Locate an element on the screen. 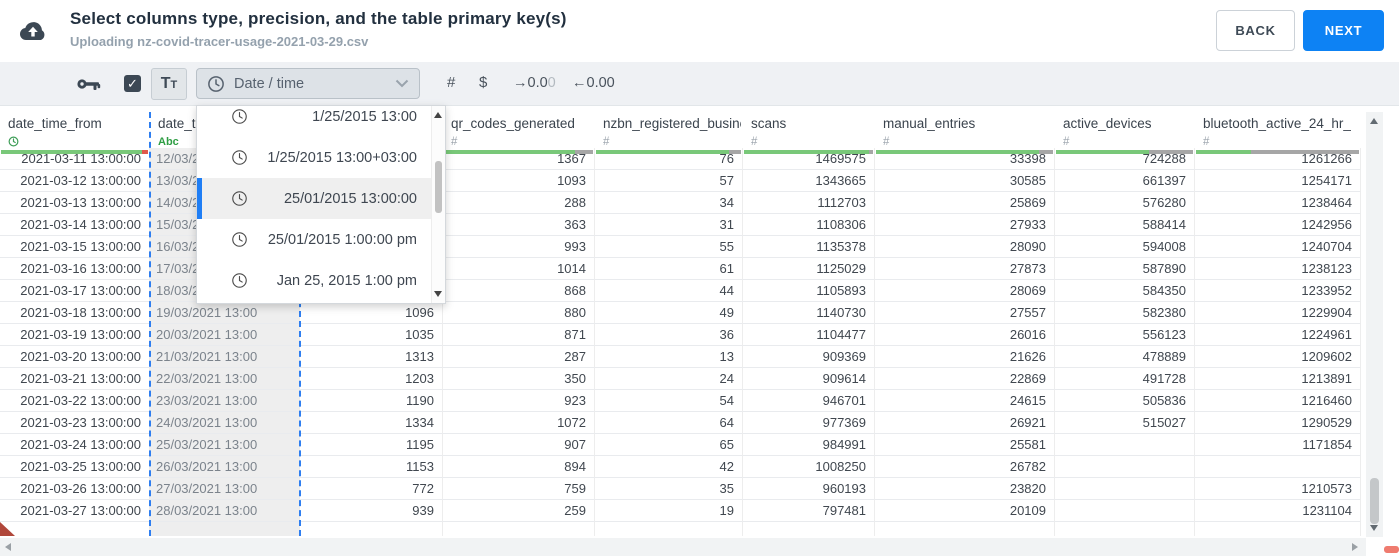  column-title: date_time_from is located at coordinates (55, 123).